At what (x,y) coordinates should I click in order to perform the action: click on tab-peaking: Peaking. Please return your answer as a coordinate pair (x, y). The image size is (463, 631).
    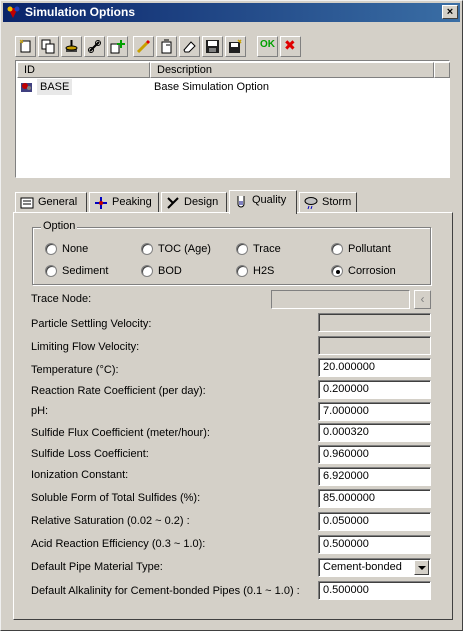
    Looking at the image, I should click on (124, 202).